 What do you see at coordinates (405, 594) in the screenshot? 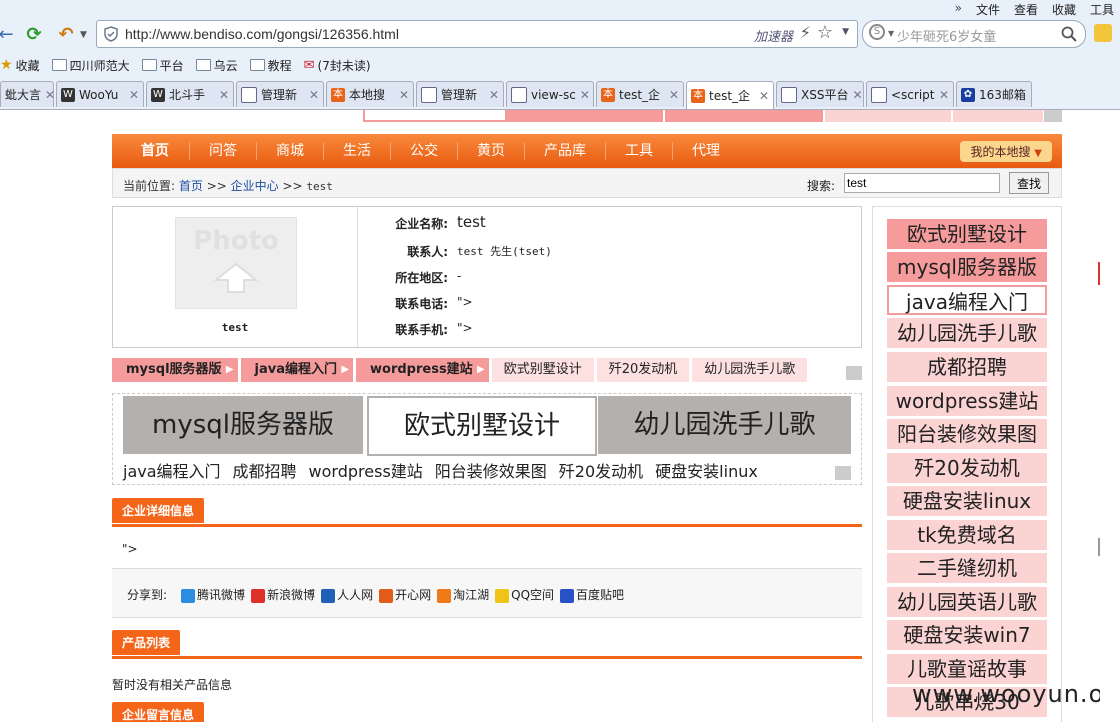
I see `share-kaixin: 开心网` at bounding box center [405, 594].